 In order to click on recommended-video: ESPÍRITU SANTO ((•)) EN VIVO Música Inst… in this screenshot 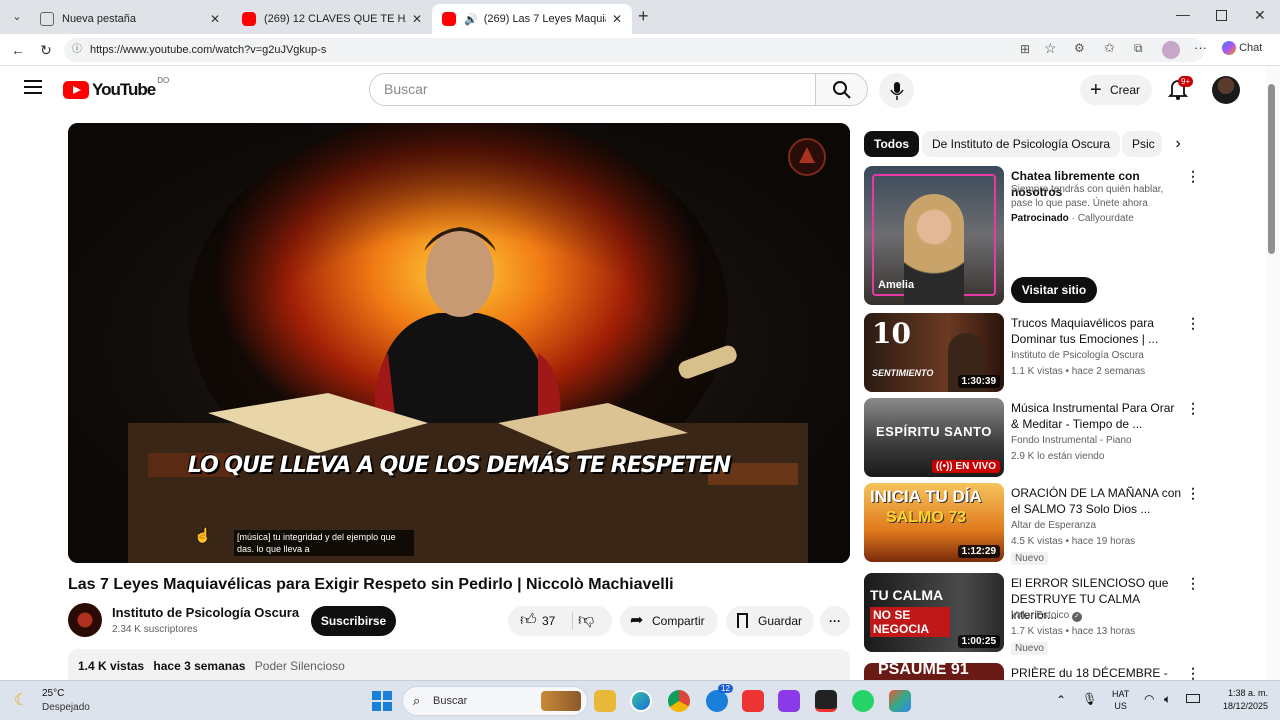, I will do `click(1059, 438)`.